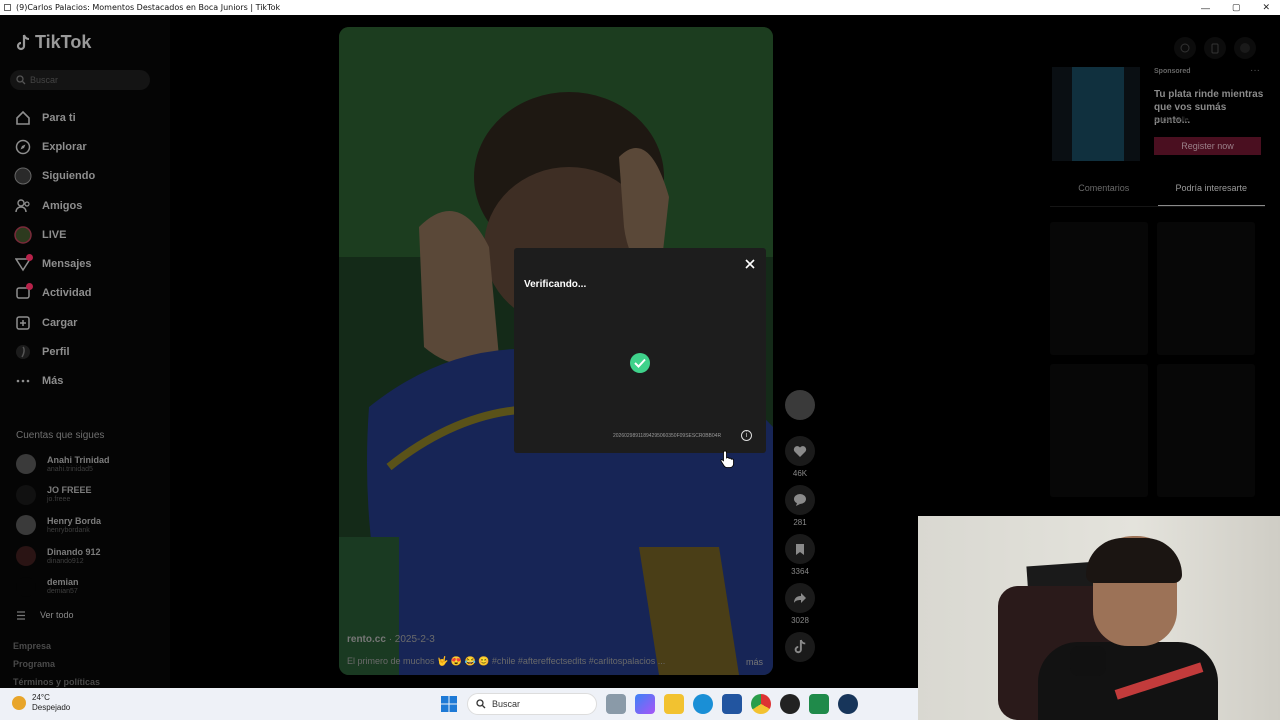 Image resolution: width=1280 pixels, height=720 pixels. What do you see at coordinates (800, 549) in the screenshot?
I see `bookmark-icon` at bounding box center [800, 549].